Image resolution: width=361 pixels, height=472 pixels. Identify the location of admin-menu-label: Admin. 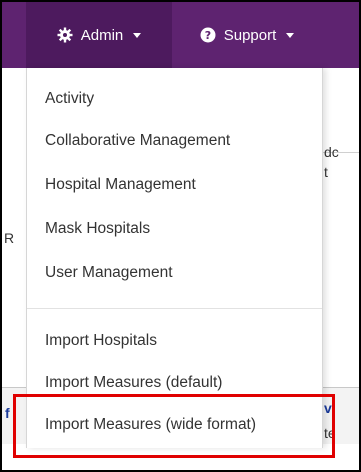
(102, 35).